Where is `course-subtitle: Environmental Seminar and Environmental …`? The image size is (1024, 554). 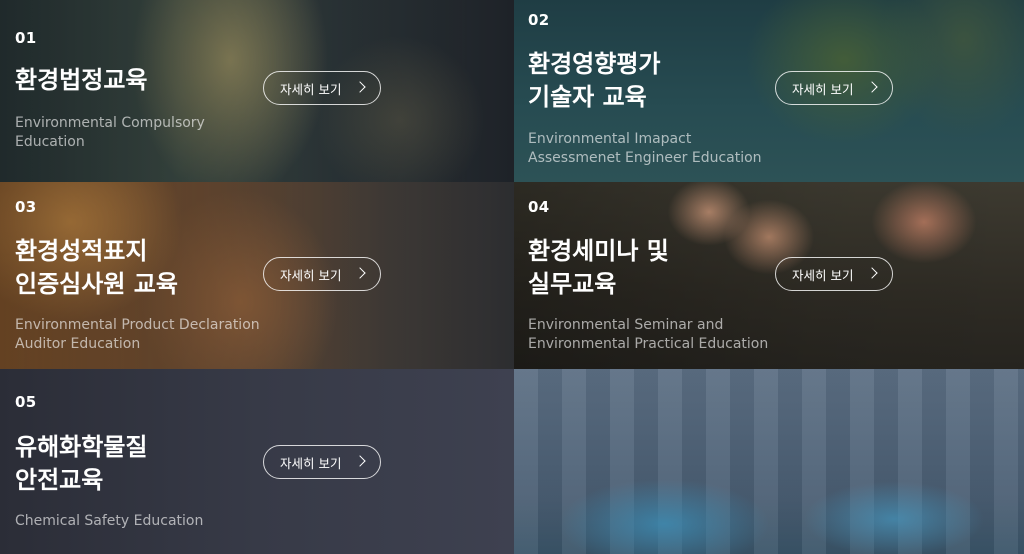 course-subtitle: Environmental Seminar and Environmental … is located at coordinates (648, 334).